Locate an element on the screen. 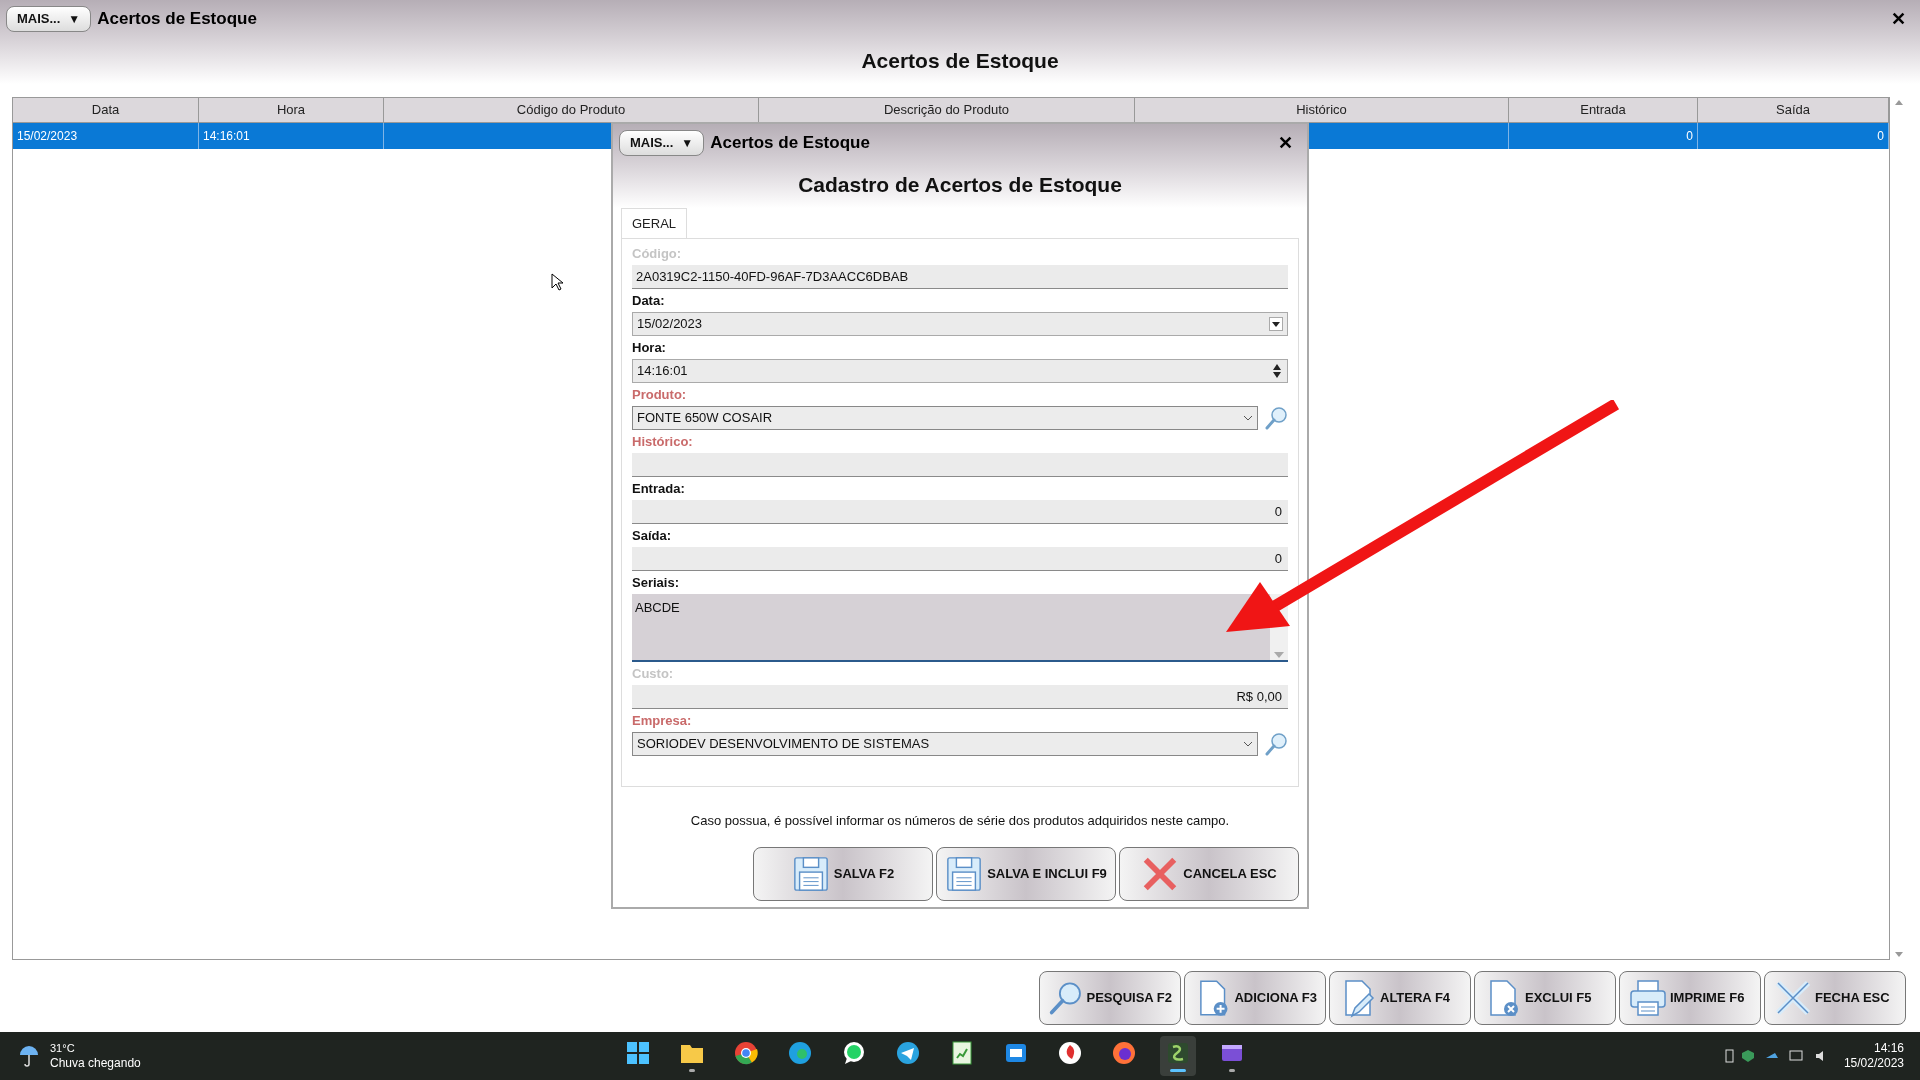  field-label: Hora: is located at coordinates (649, 347).